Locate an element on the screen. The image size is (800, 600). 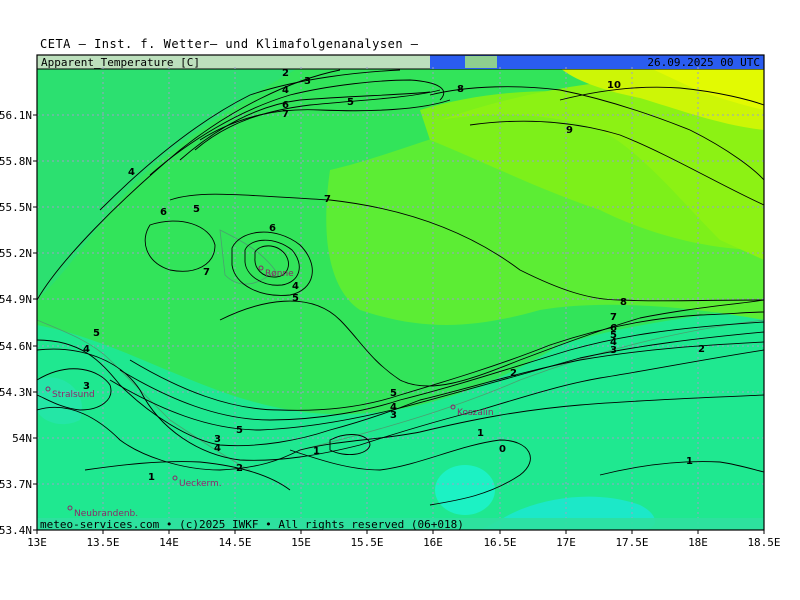
contour-label: 0 is located at coordinates (502, 449).